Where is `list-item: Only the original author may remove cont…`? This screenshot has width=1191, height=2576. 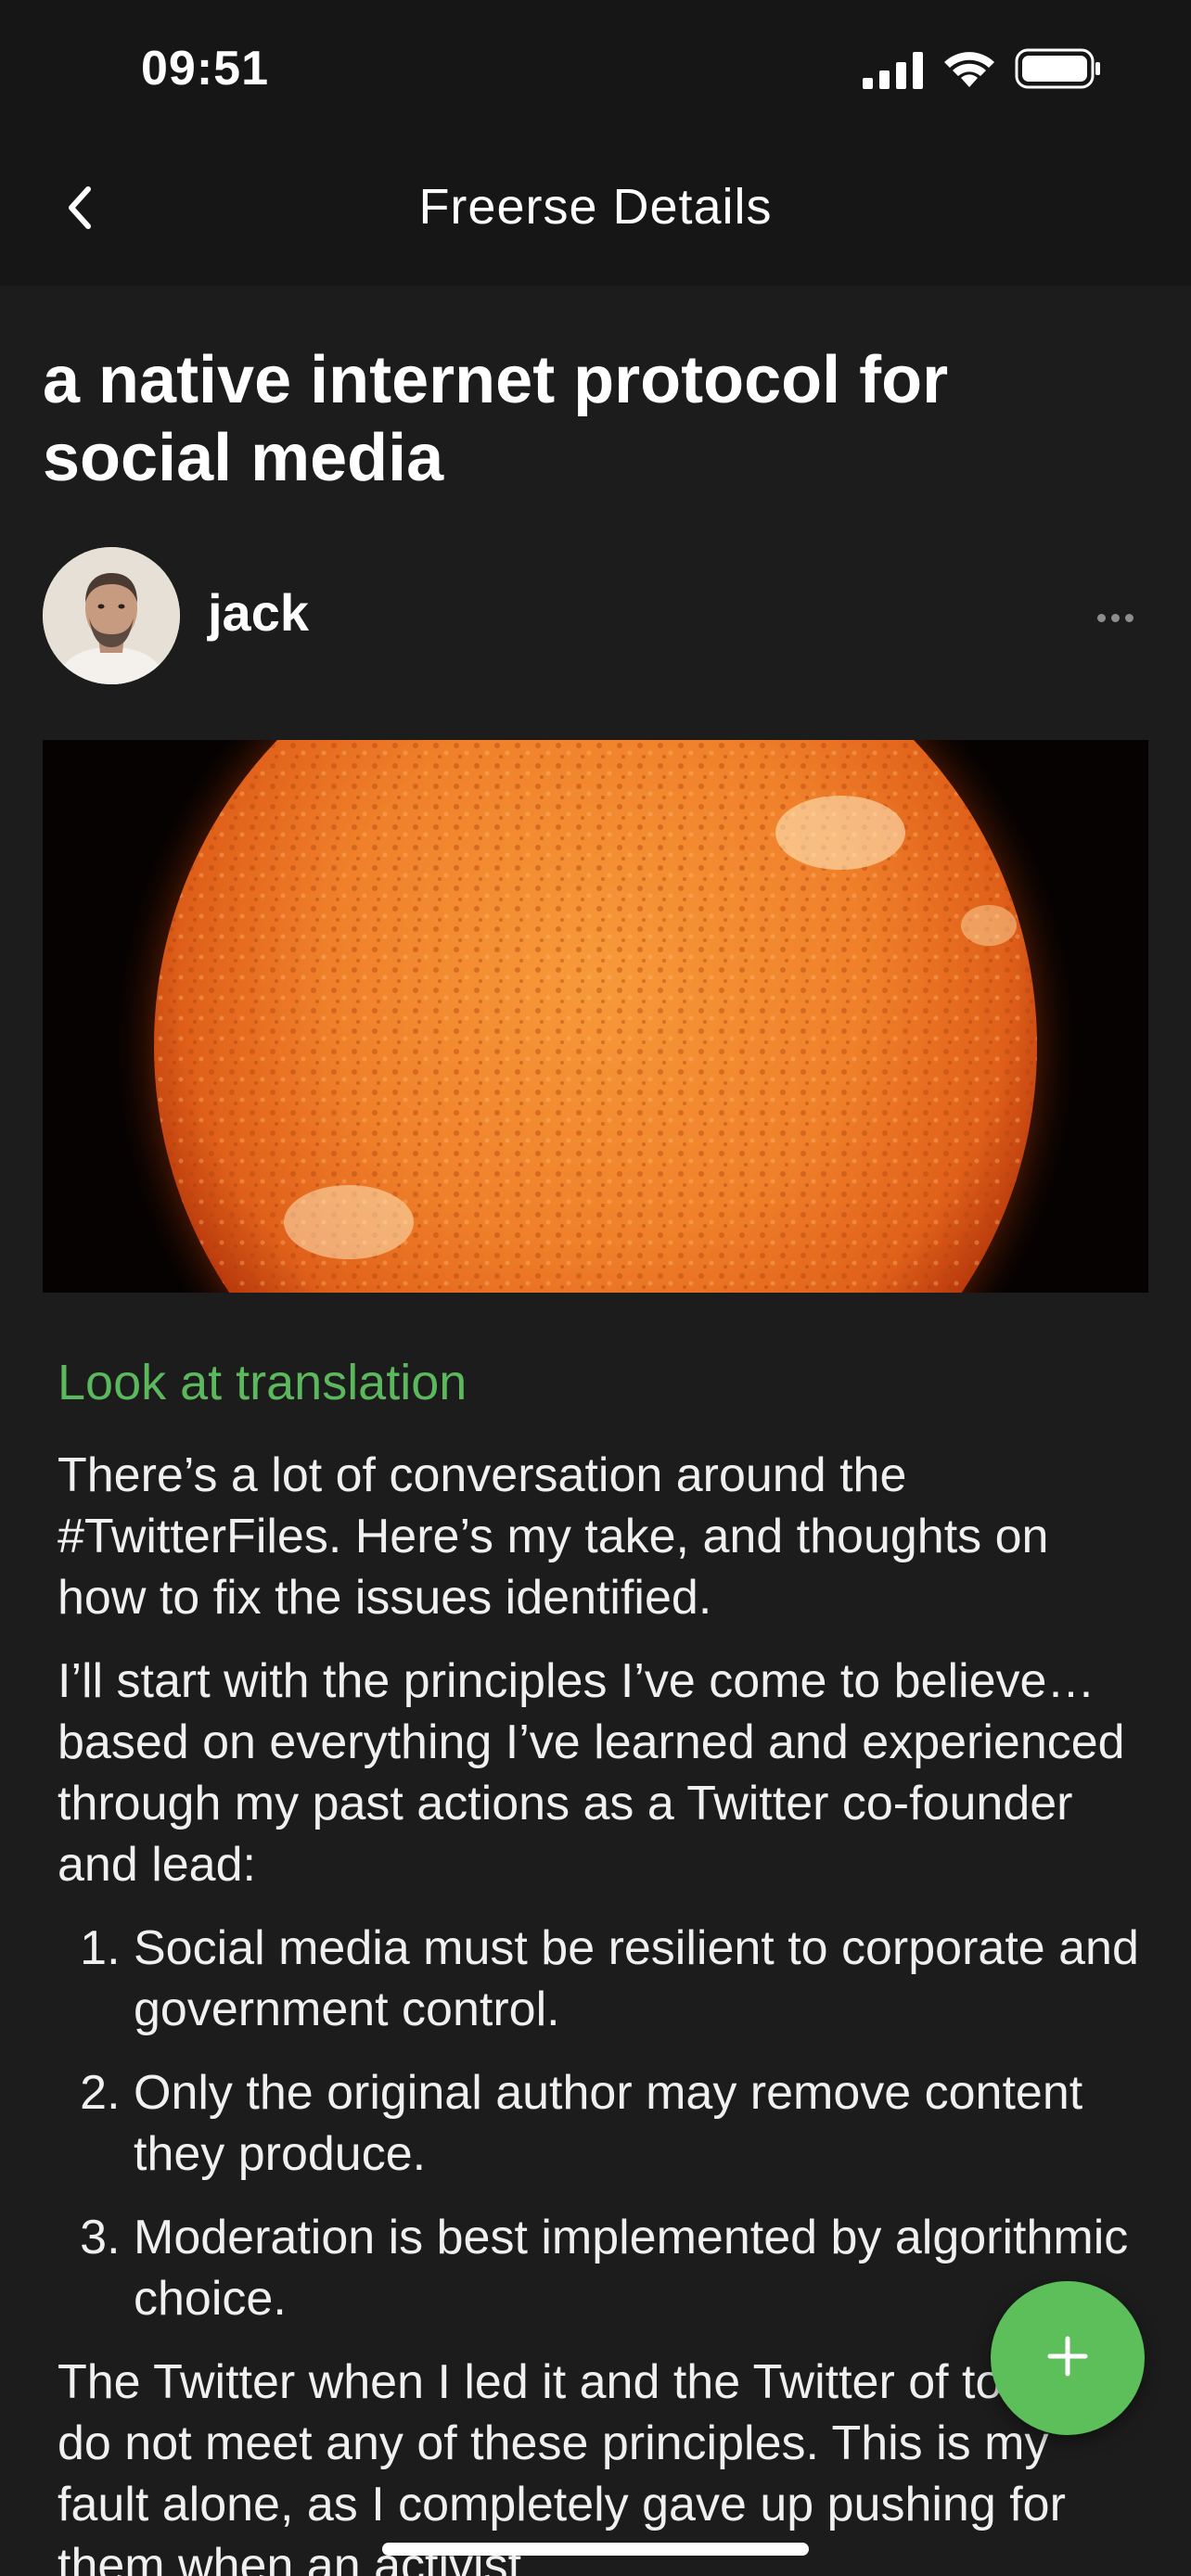 list-item: Only the original author may remove cont… is located at coordinates (638, 2124).